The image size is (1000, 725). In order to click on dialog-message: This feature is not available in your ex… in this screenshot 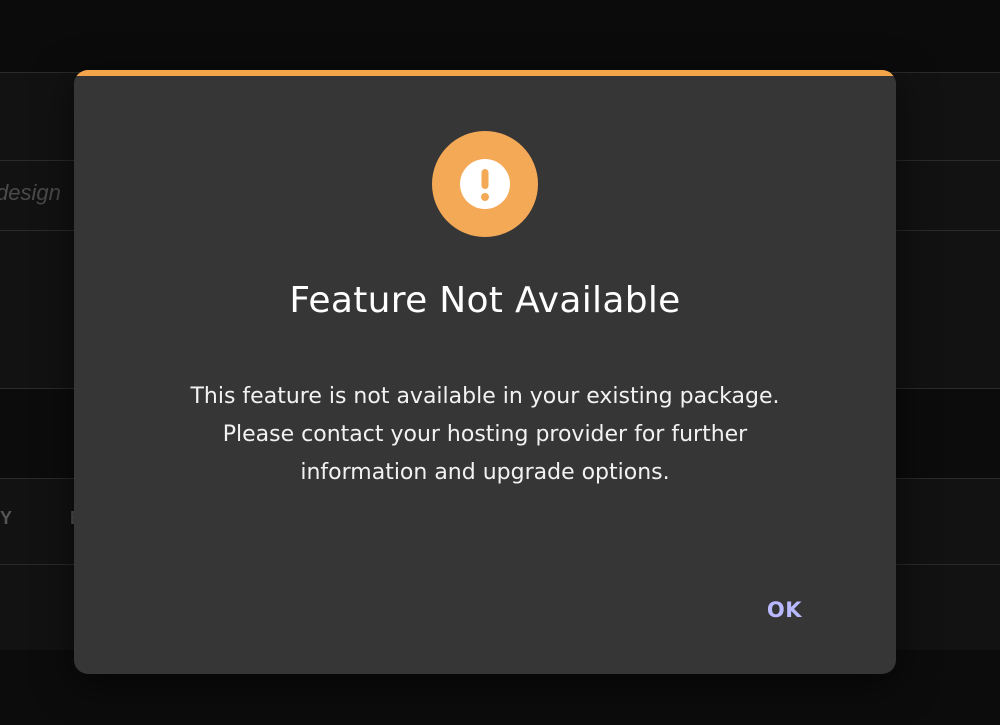, I will do `click(485, 435)`.